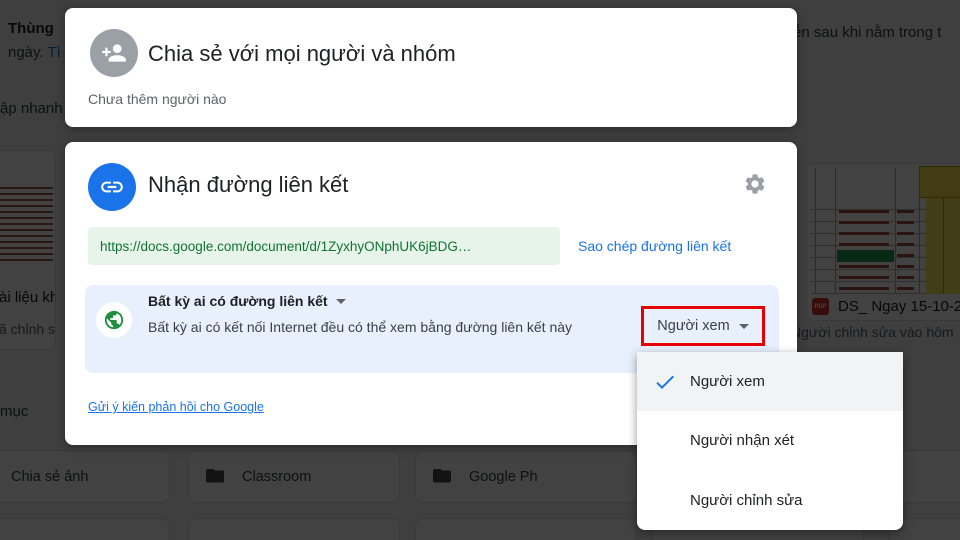 The image size is (960, 540). I want to click on role-selector-button: Người xem, so click(703, 326).